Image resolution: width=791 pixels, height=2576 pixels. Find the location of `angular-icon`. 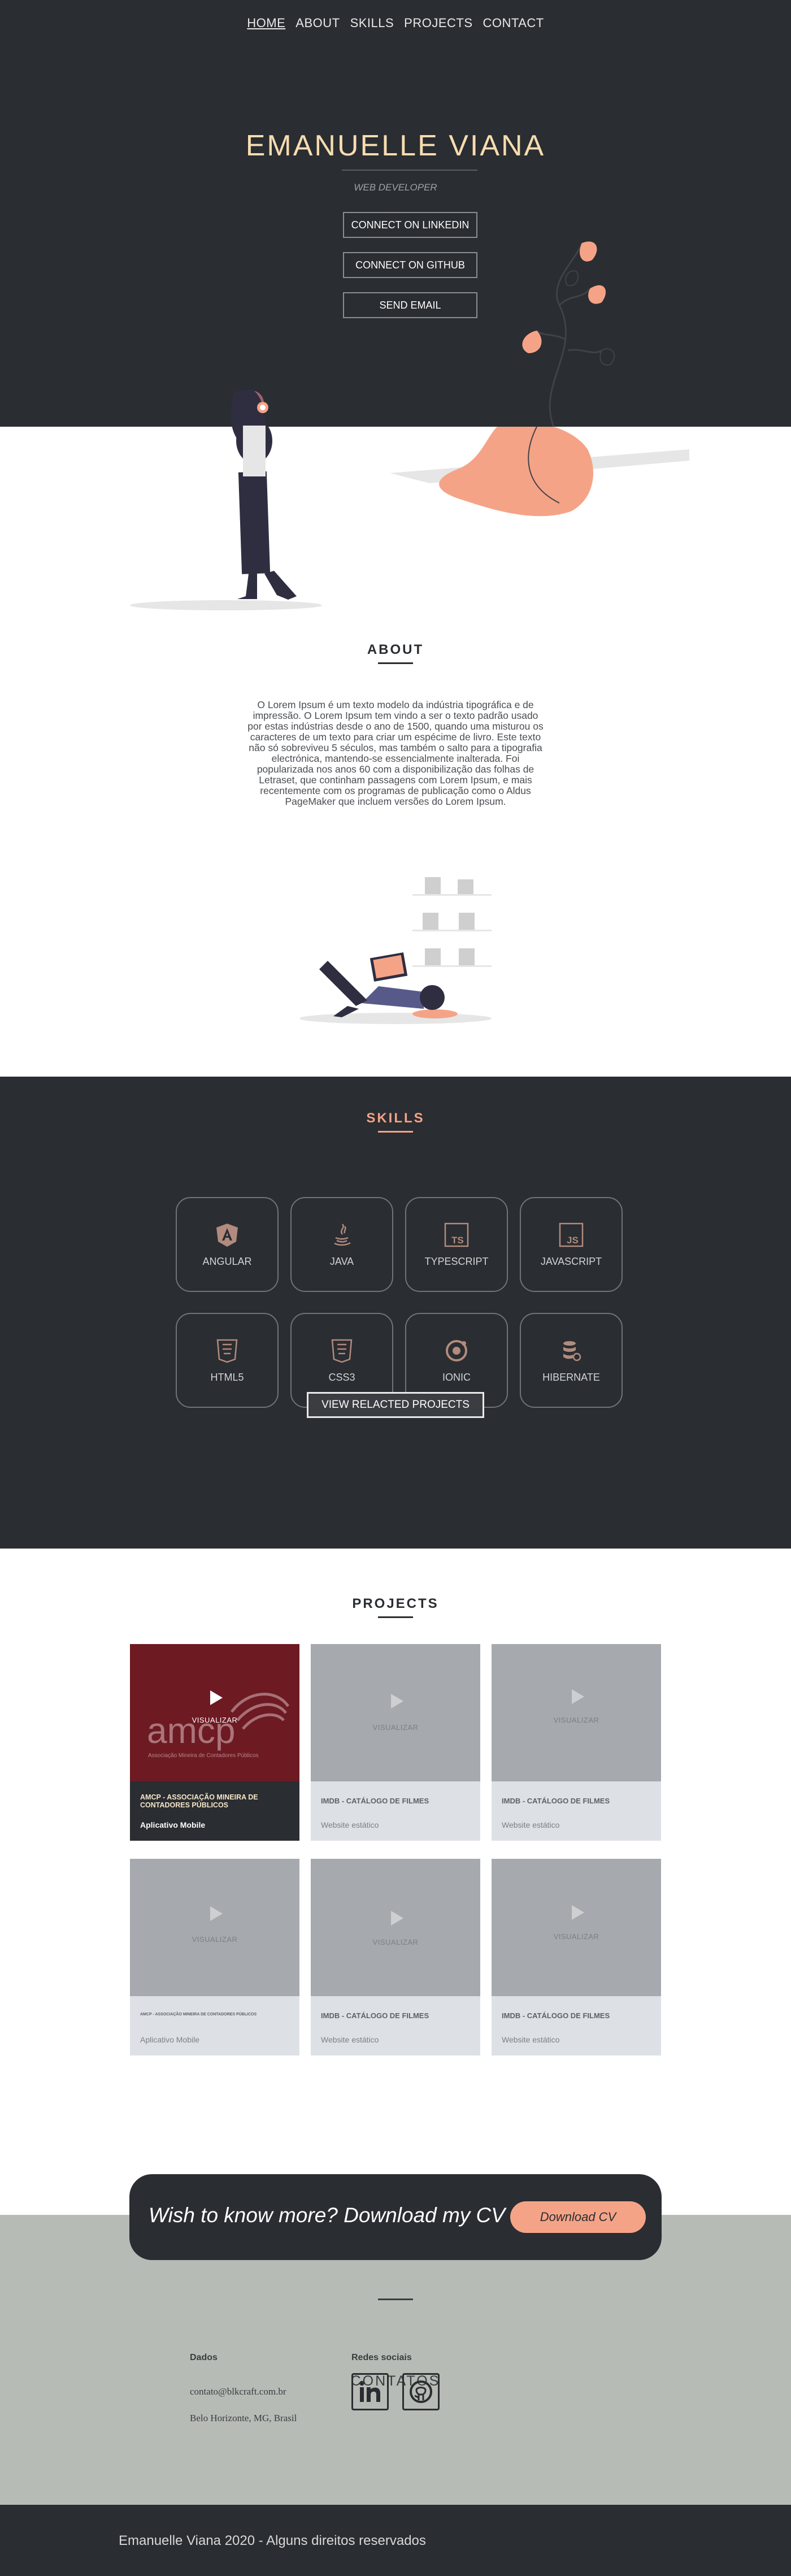

angular-icon is located at coordinates (227, 1235).